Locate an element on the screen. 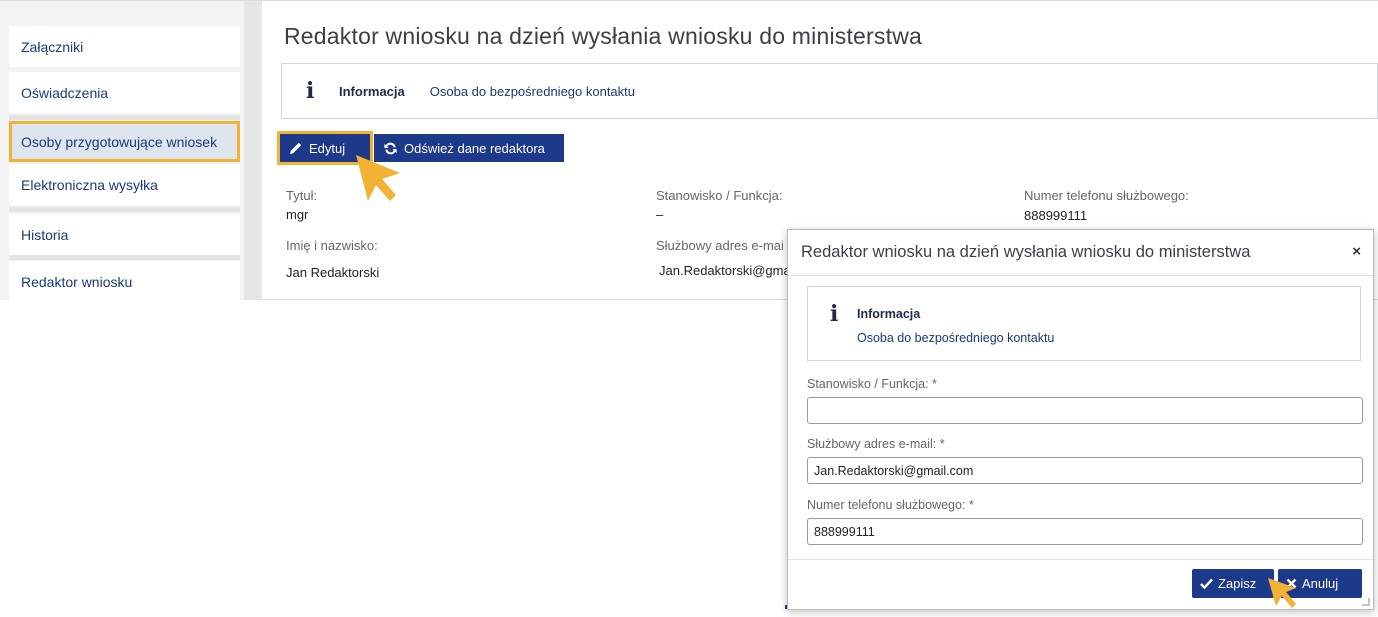 The image size is (1378, 617). position-value: – is located at coordinates (660, 214).